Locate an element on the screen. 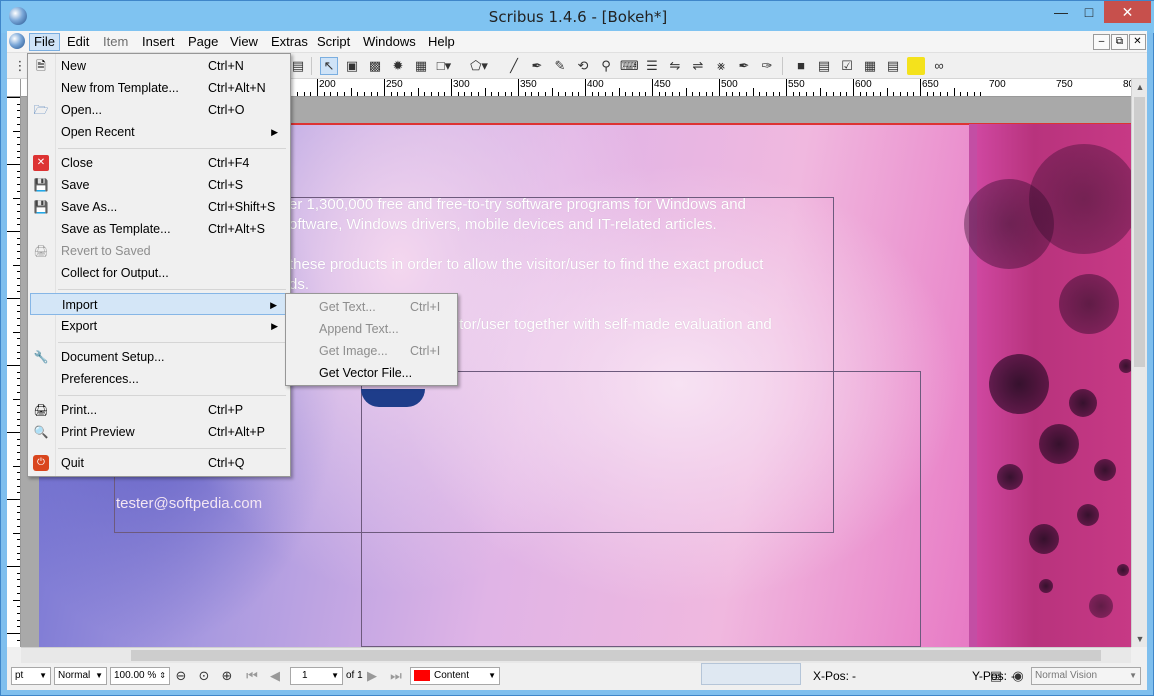 The image size is (1154, 696). shape-icon: □▾ is located at coordinates (444, 66).